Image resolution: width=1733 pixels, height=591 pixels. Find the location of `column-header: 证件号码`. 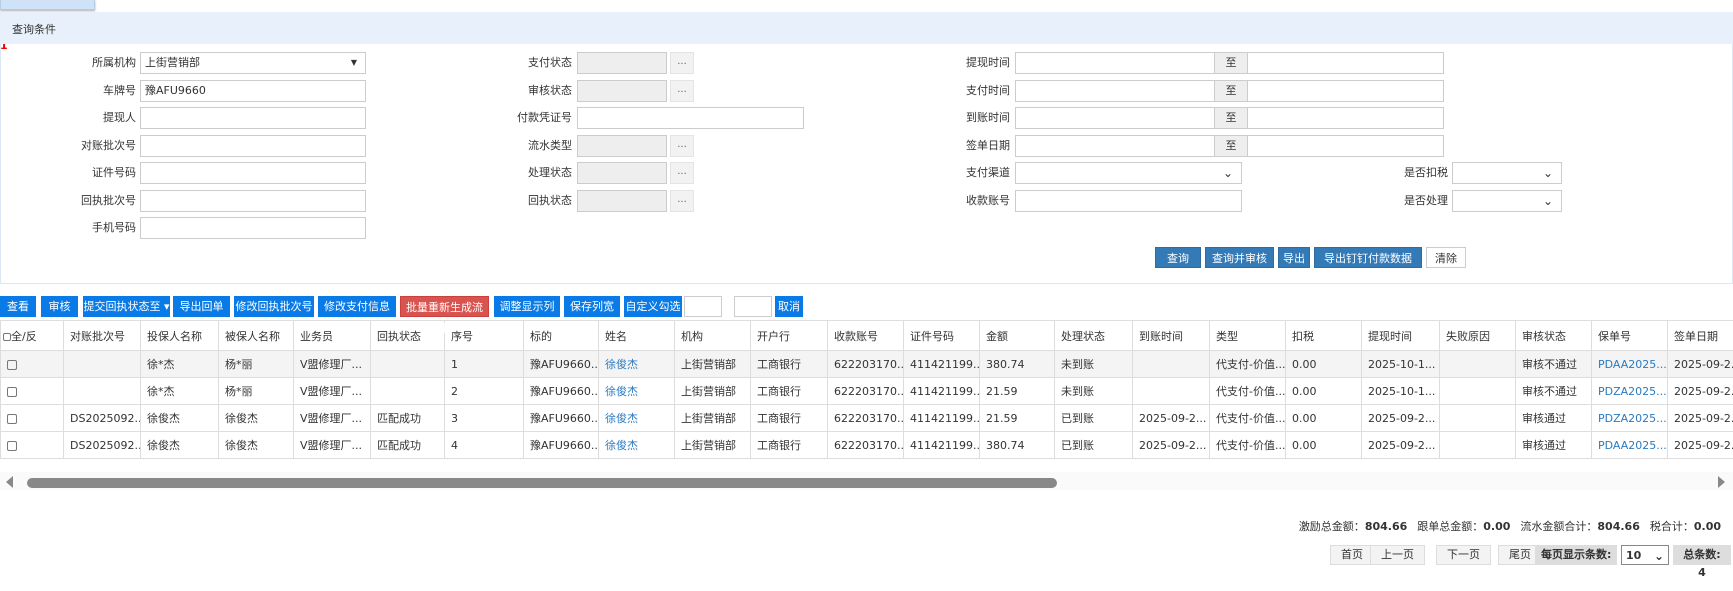

column-header: 证件号码 is located at coordinates (941, 335).